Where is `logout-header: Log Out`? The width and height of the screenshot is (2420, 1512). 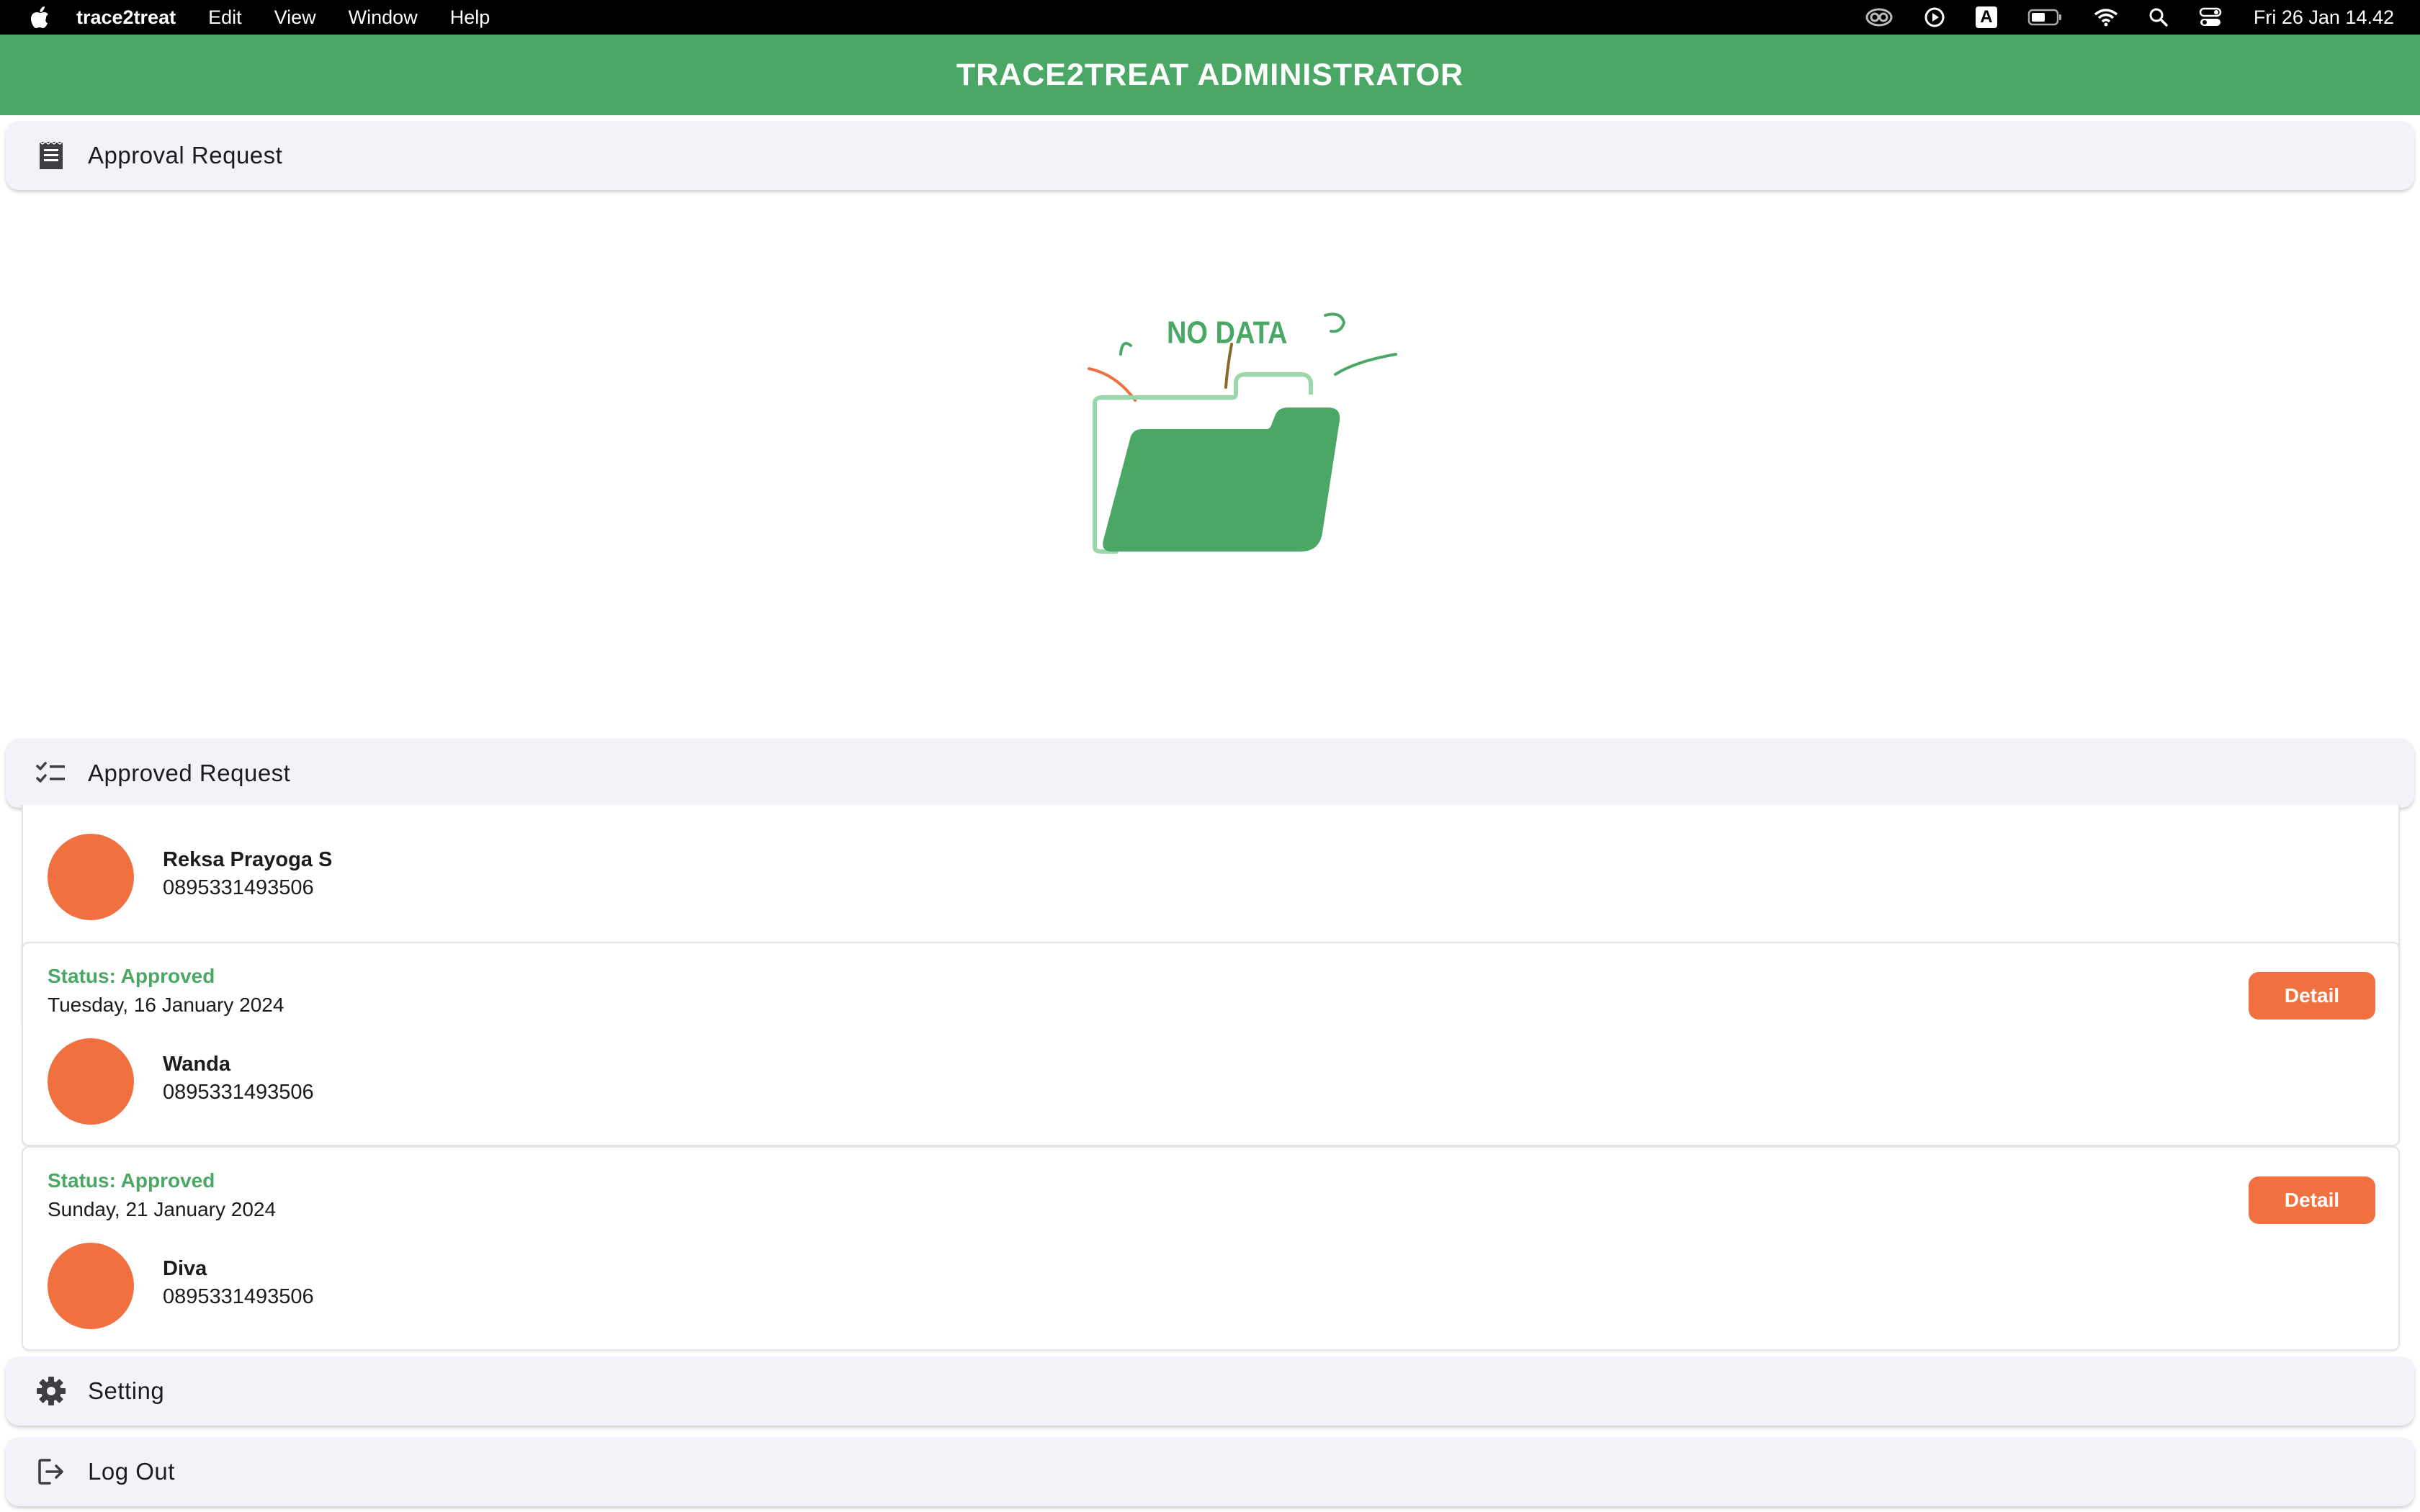
logout-header: Log Out is located at coordinates (1210, 1471).